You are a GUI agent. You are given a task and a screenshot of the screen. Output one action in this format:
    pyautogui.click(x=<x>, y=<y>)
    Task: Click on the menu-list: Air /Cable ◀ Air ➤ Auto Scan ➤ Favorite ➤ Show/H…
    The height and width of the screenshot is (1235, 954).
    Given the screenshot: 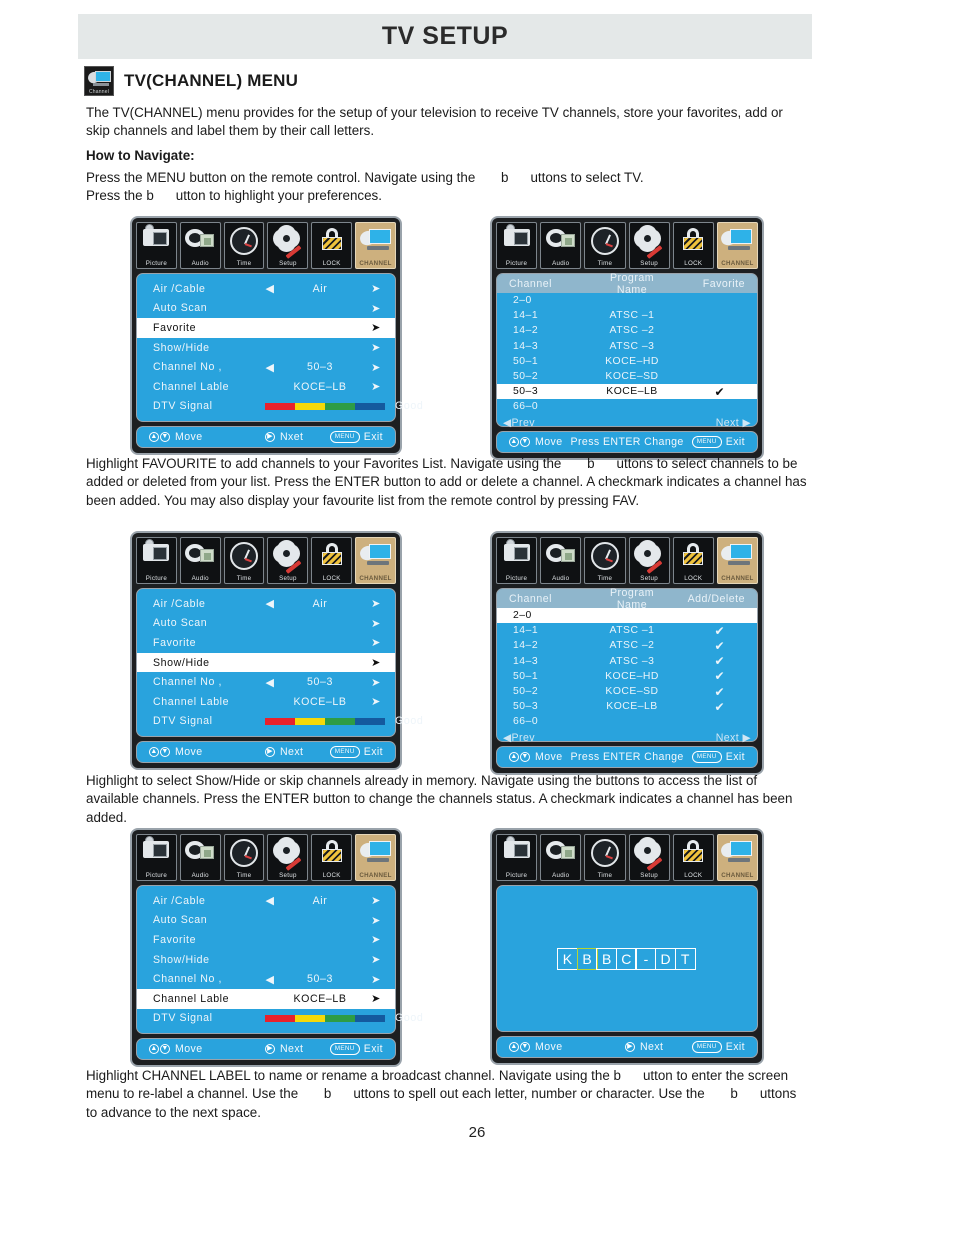 What is the action you would take?
    pyautogui.click(x=279, y=960)
    